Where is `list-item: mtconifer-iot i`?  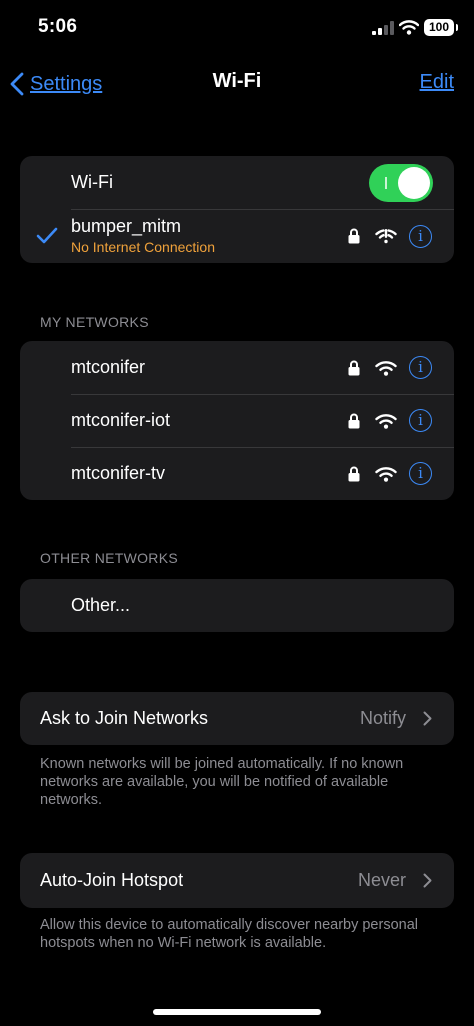 list-item: mtconifer-iot i is located at coordinates (237, 420).